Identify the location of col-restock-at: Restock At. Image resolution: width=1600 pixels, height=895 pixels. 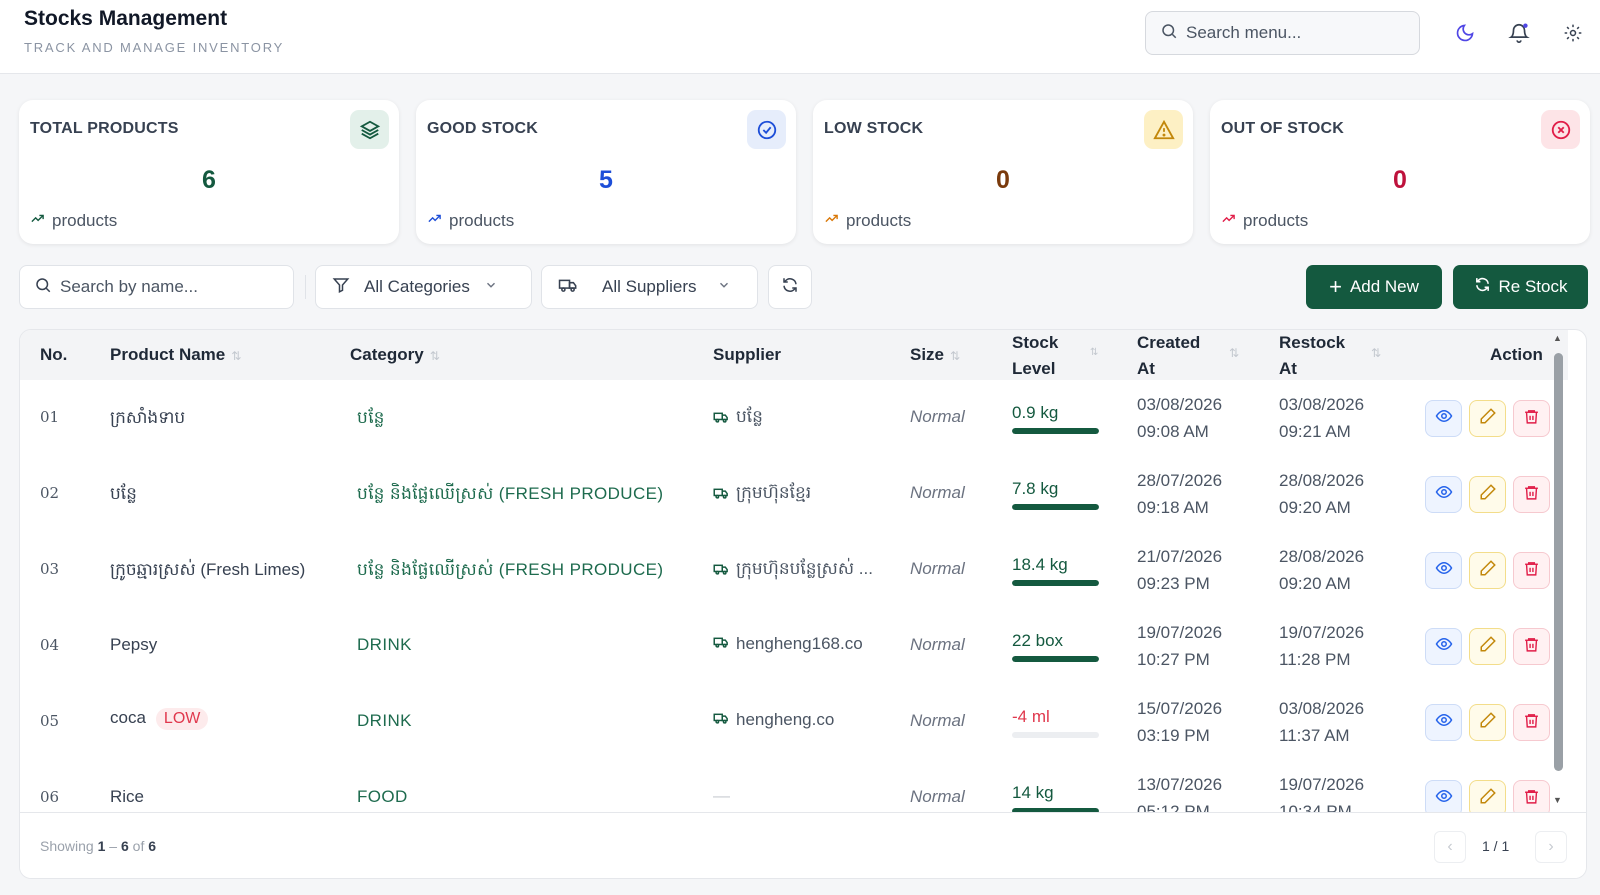
(1312, 356).